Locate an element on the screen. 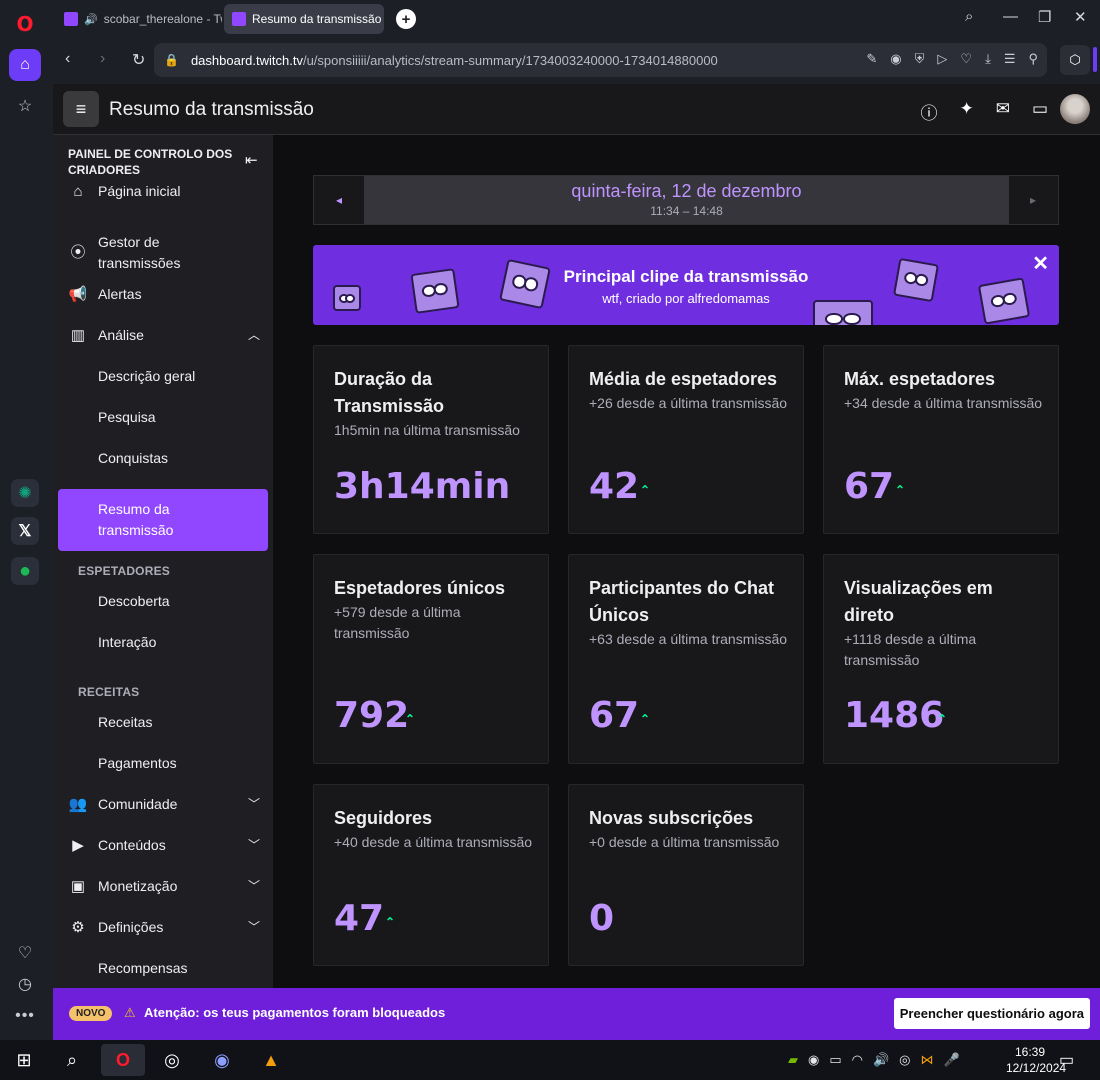 This screenshot has width=1100, height=1080. extensions-icon: ⬡ is located at coordinates (1075, 60).